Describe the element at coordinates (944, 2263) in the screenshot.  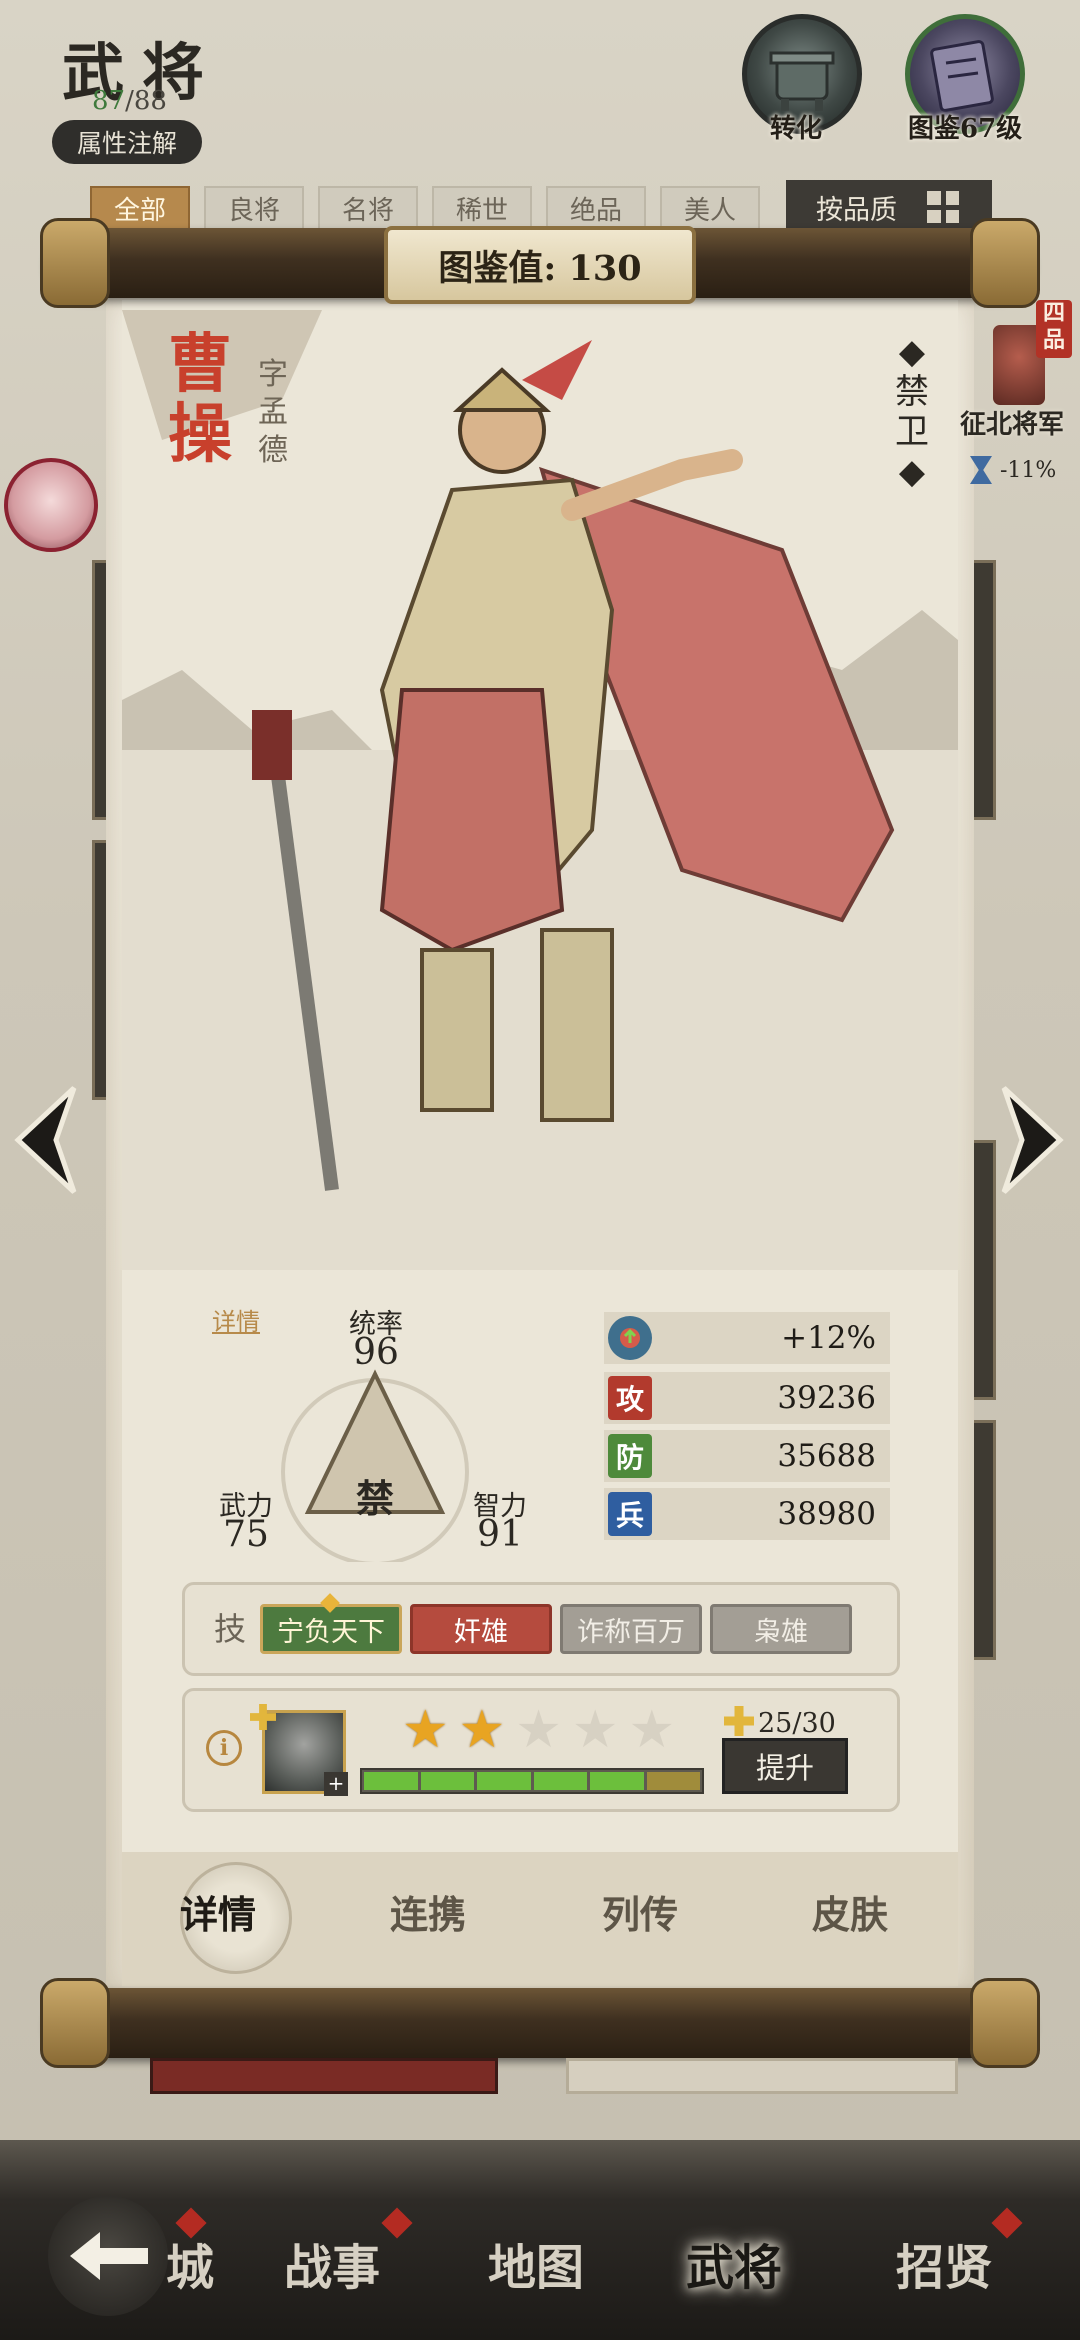
I see `nav-recruit: 招贤` at that location.